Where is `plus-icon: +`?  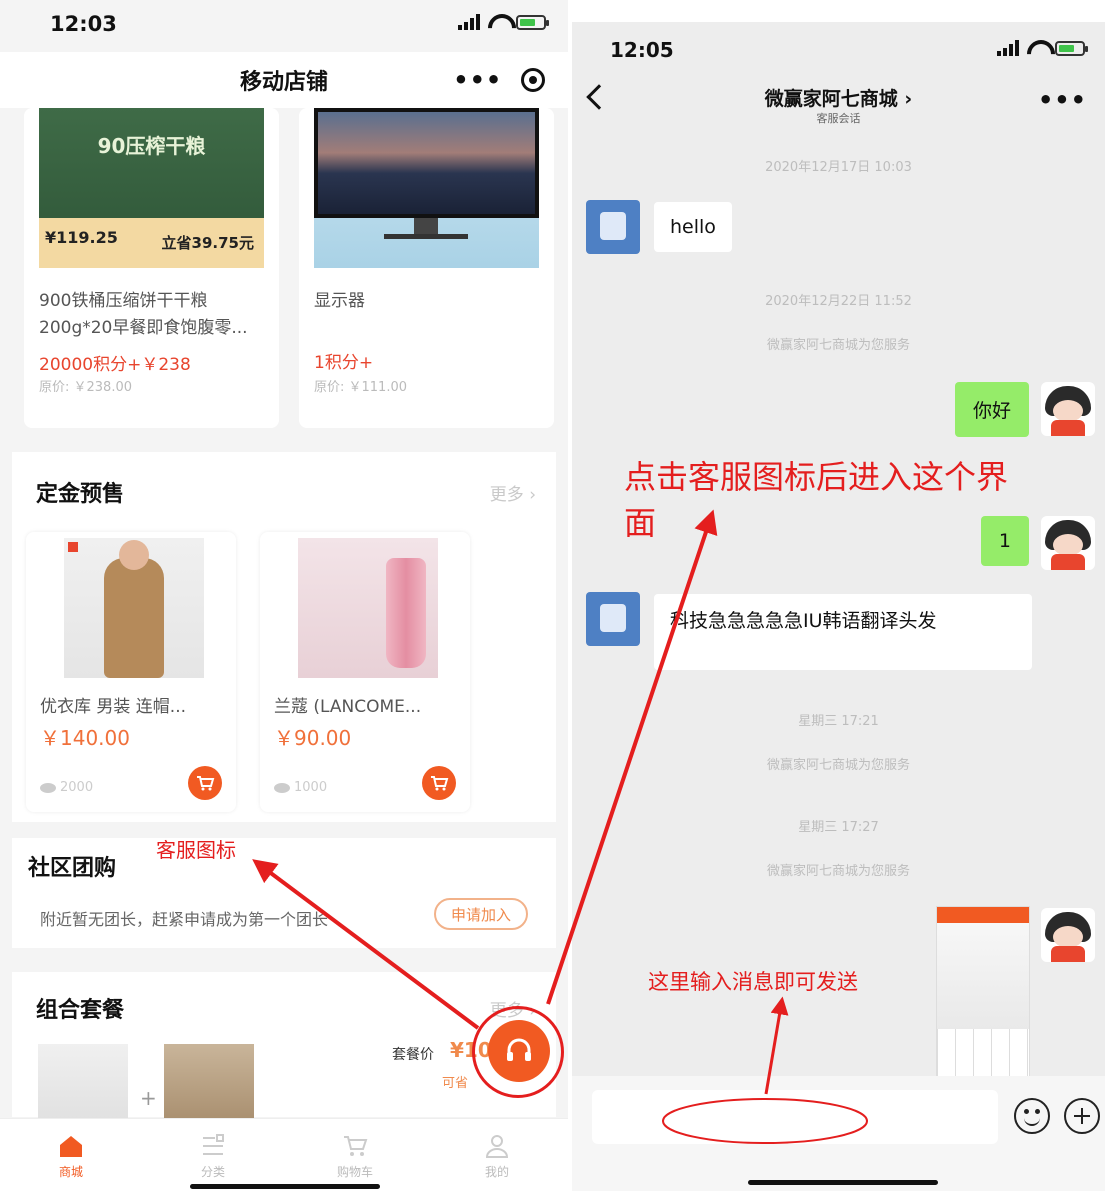
plus-icon: + is located at coordinates (148, 1098).